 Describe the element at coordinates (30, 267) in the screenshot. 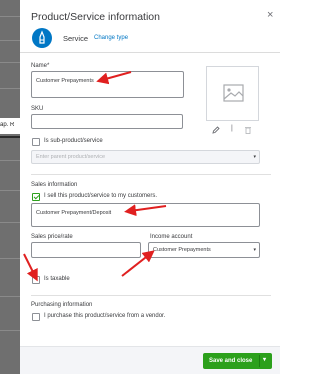

I see `annotation-arrow-taxable` at that location.